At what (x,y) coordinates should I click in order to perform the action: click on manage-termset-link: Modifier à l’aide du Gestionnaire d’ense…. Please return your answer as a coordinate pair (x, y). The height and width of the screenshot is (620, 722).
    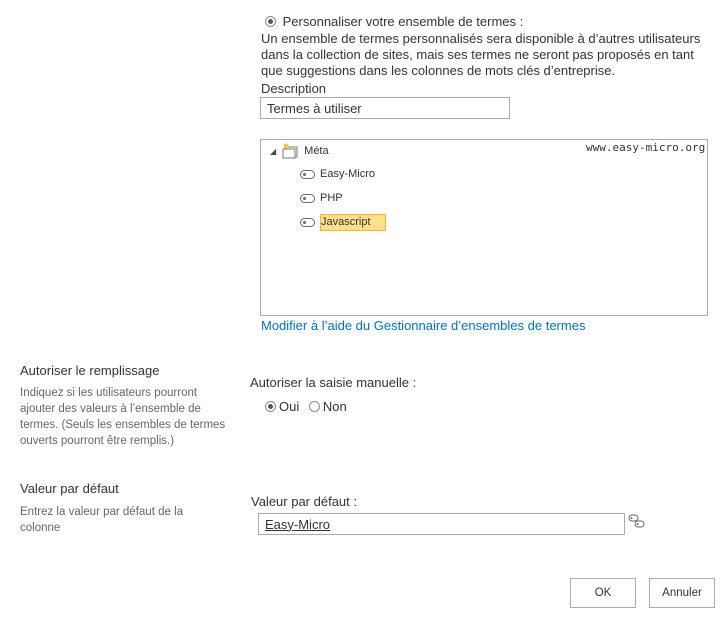
    Looking at the image, I should click on (423, 325).